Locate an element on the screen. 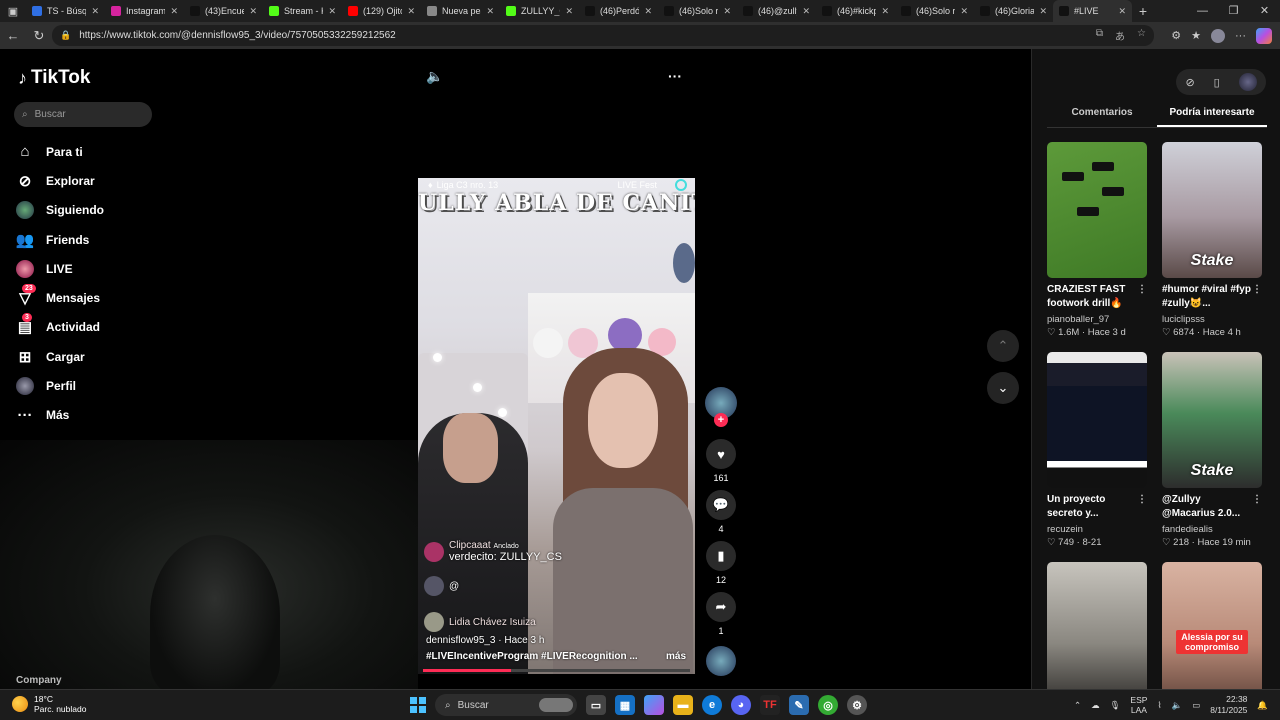  video-progress-bar is located at coordinates (556, 670).